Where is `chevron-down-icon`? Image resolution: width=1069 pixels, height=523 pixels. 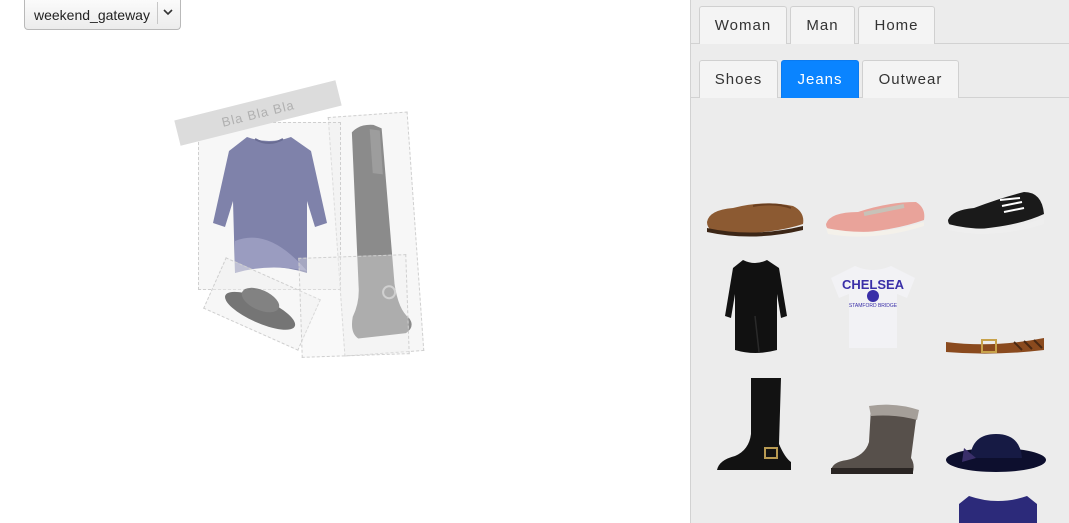 chevron-down-icon is located at coordinates (168, 12).